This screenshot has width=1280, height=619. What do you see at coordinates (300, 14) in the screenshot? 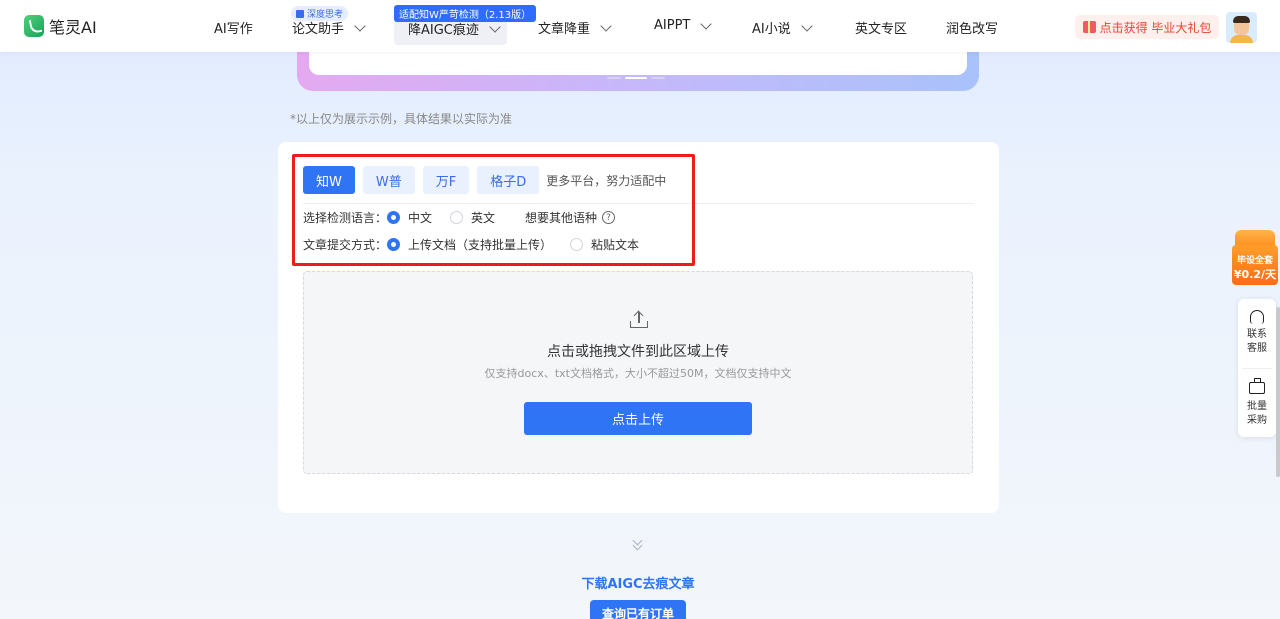
I see `edit-icon` at bounding box center [300, 14].